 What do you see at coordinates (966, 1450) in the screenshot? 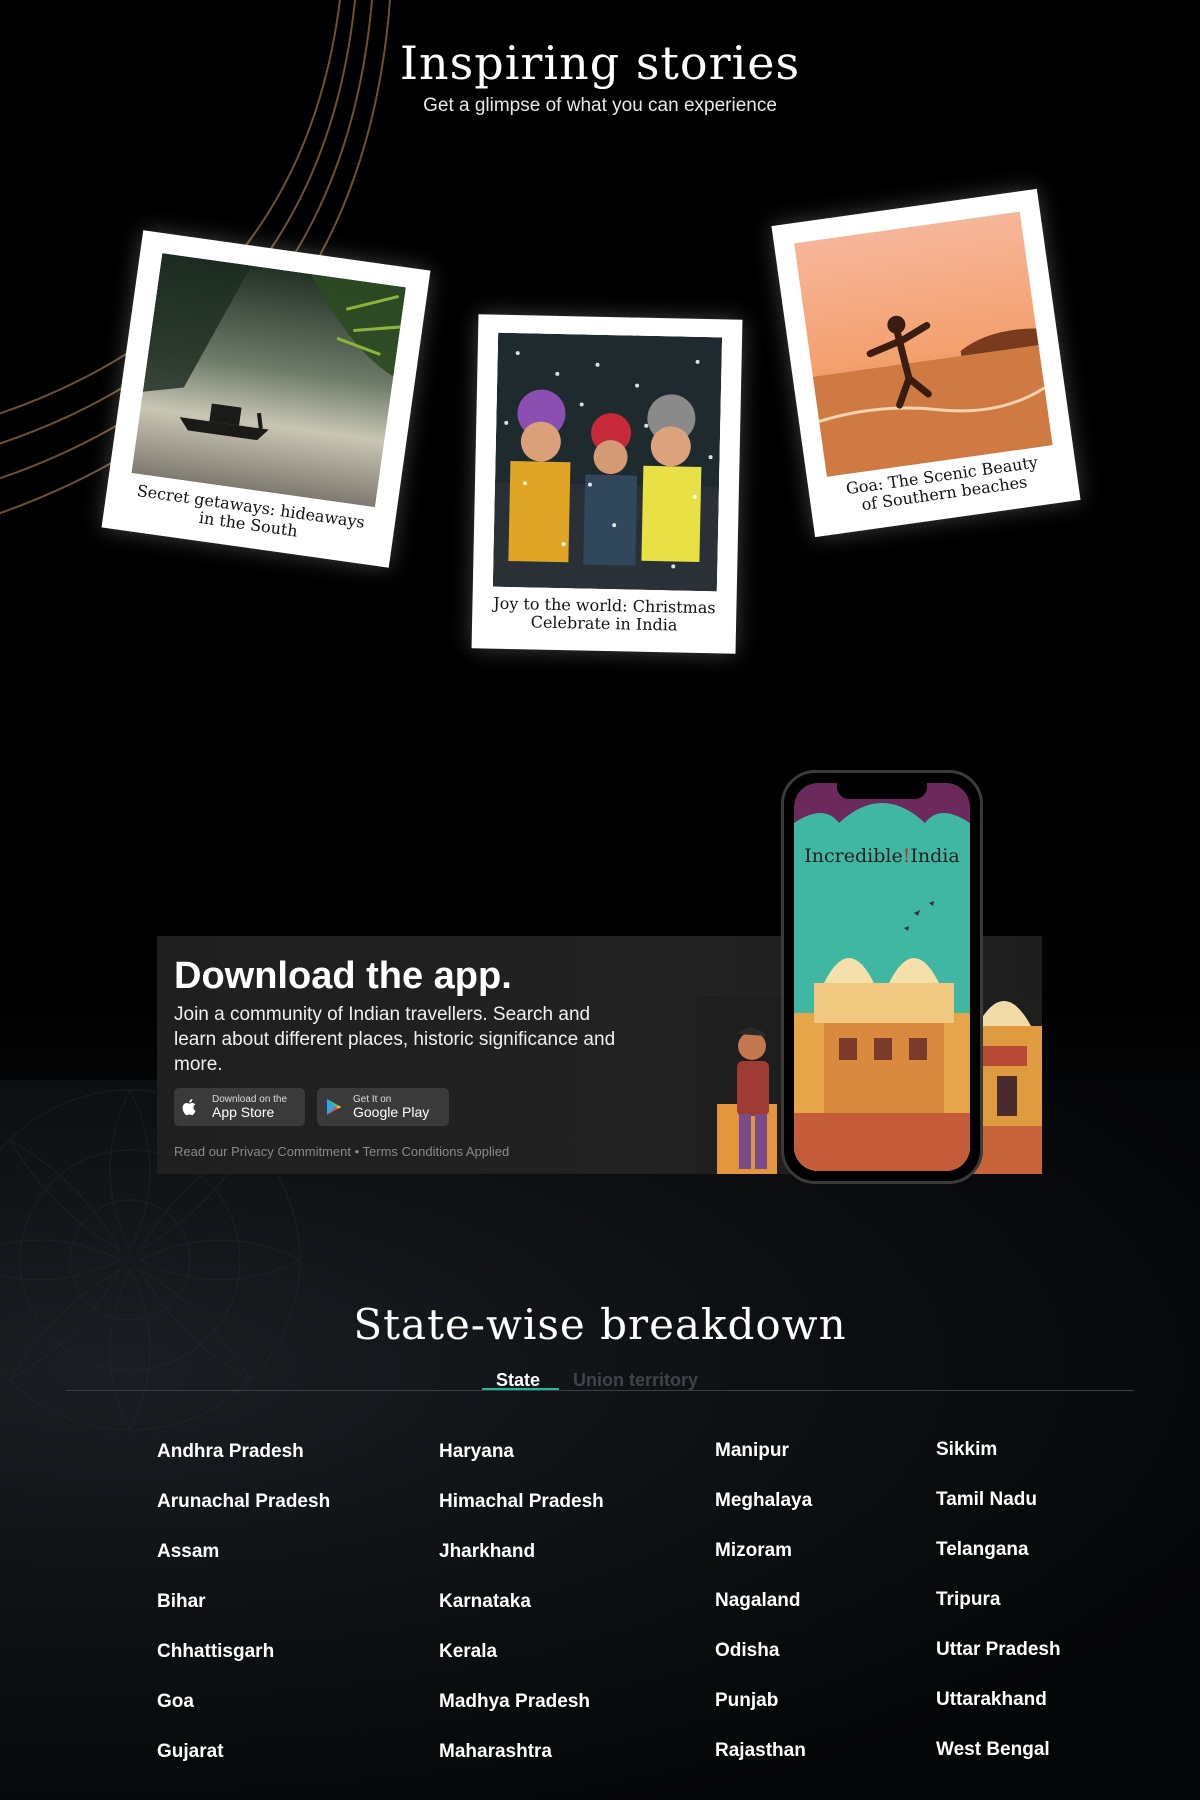
I see `state-link: Sikkim` at bounding box center [966, 1450].